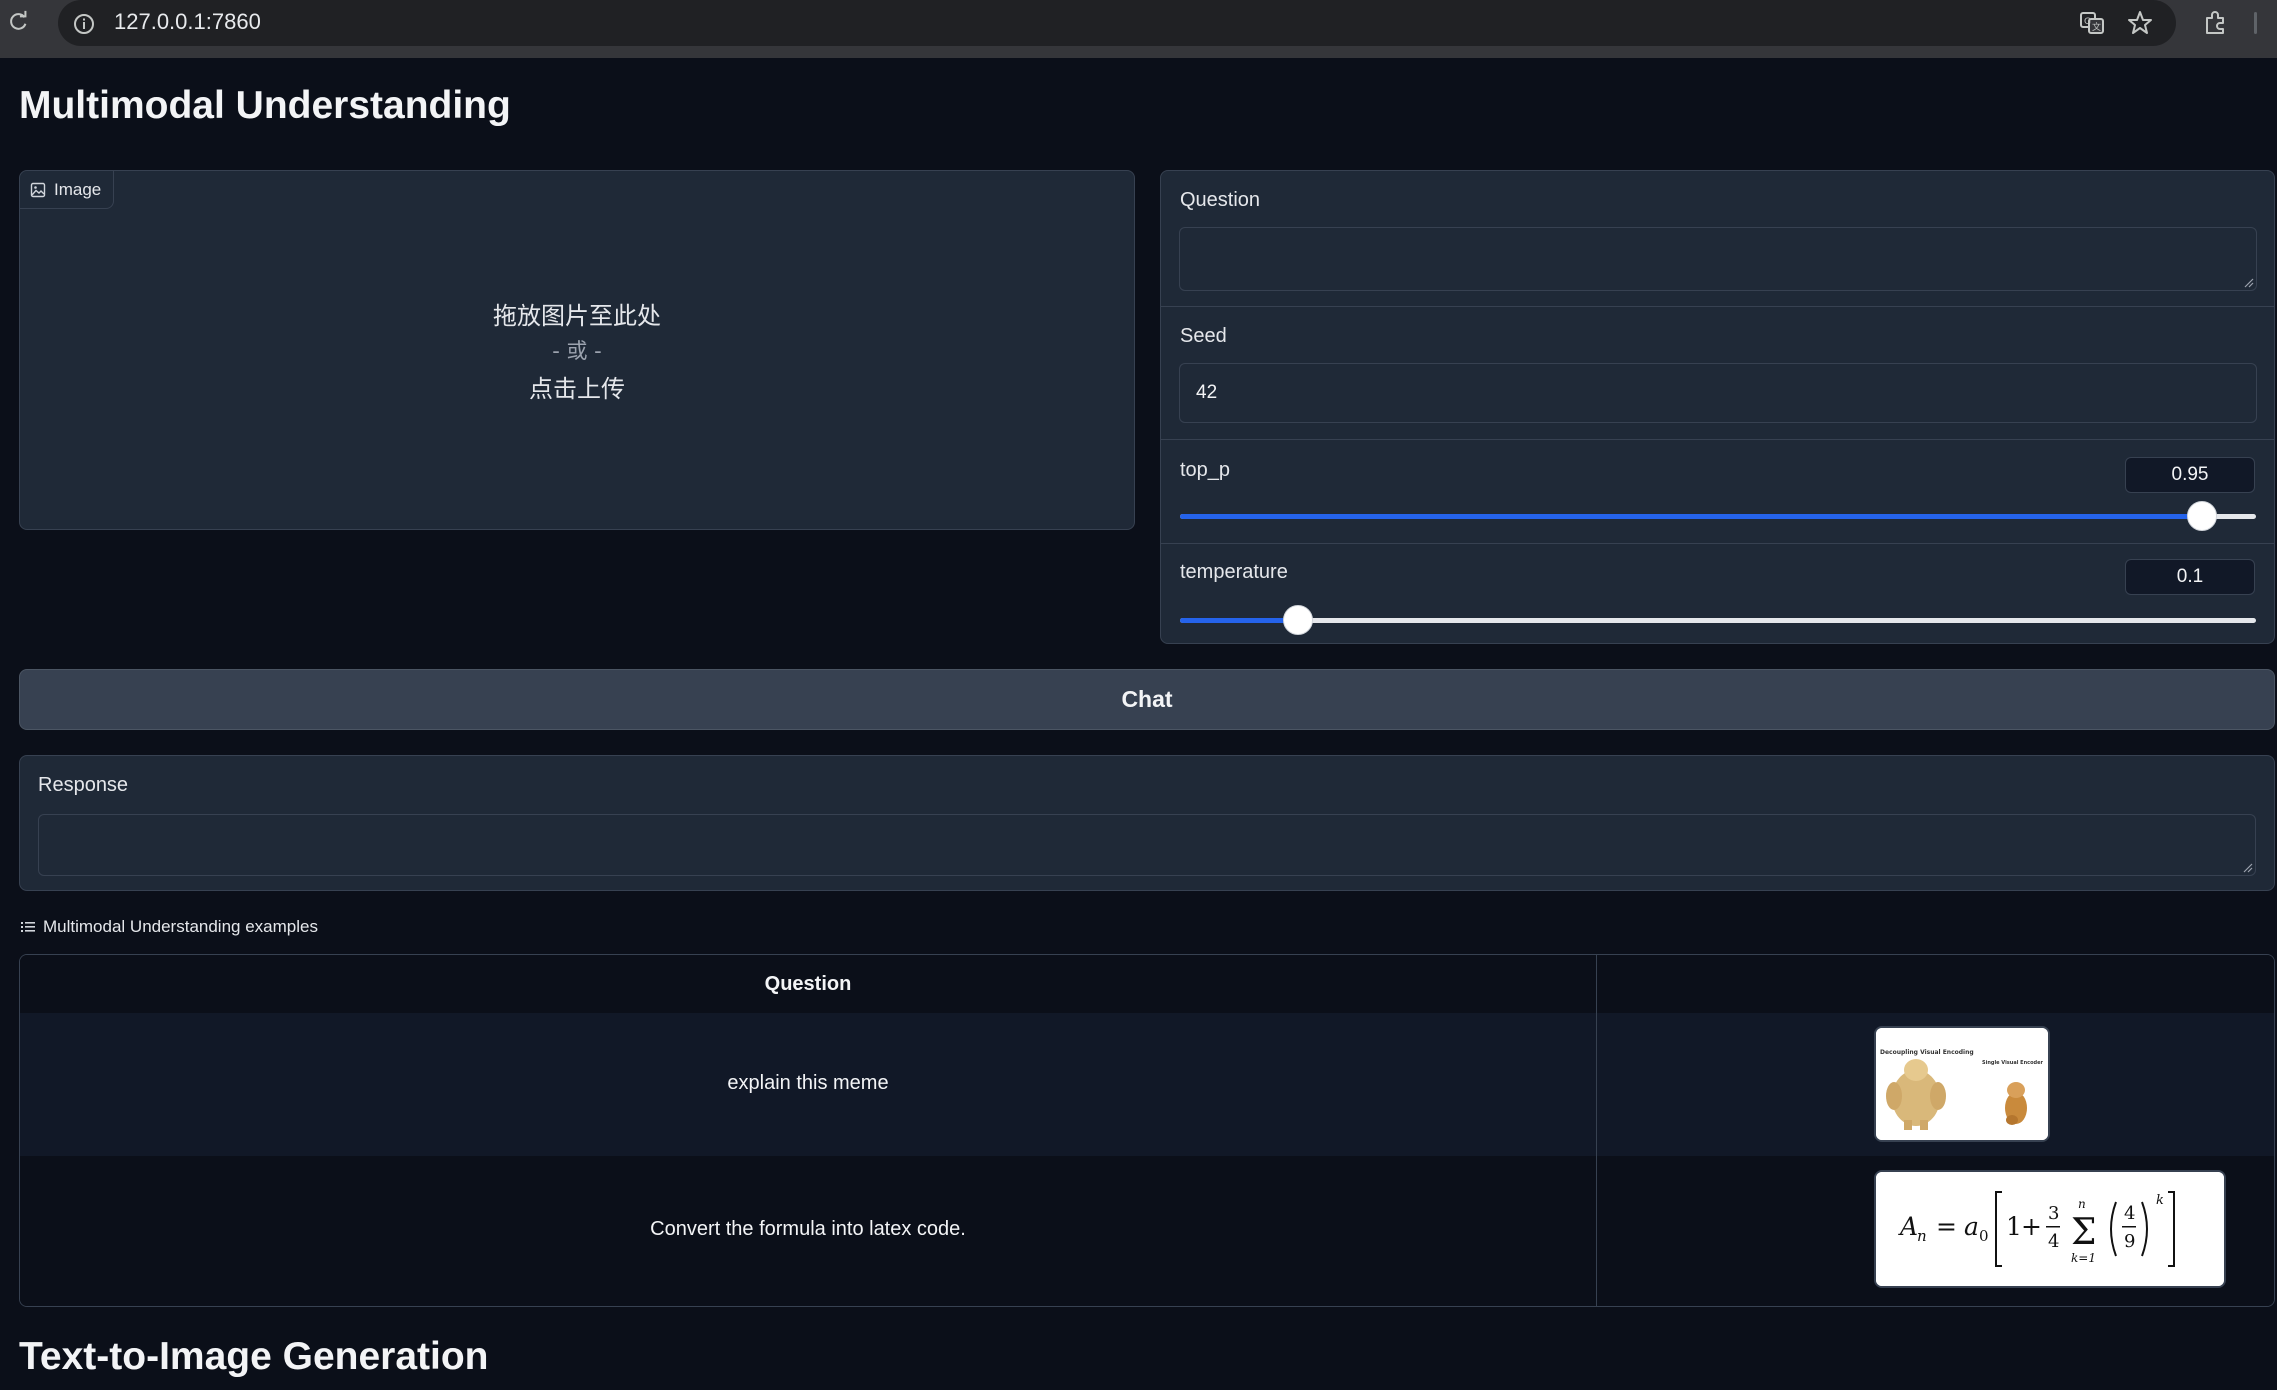 Image resolution: width=2277 pixels, height=1390 pixels. I want to click on page-title: Multimodal Understanding, so click(265, 105).